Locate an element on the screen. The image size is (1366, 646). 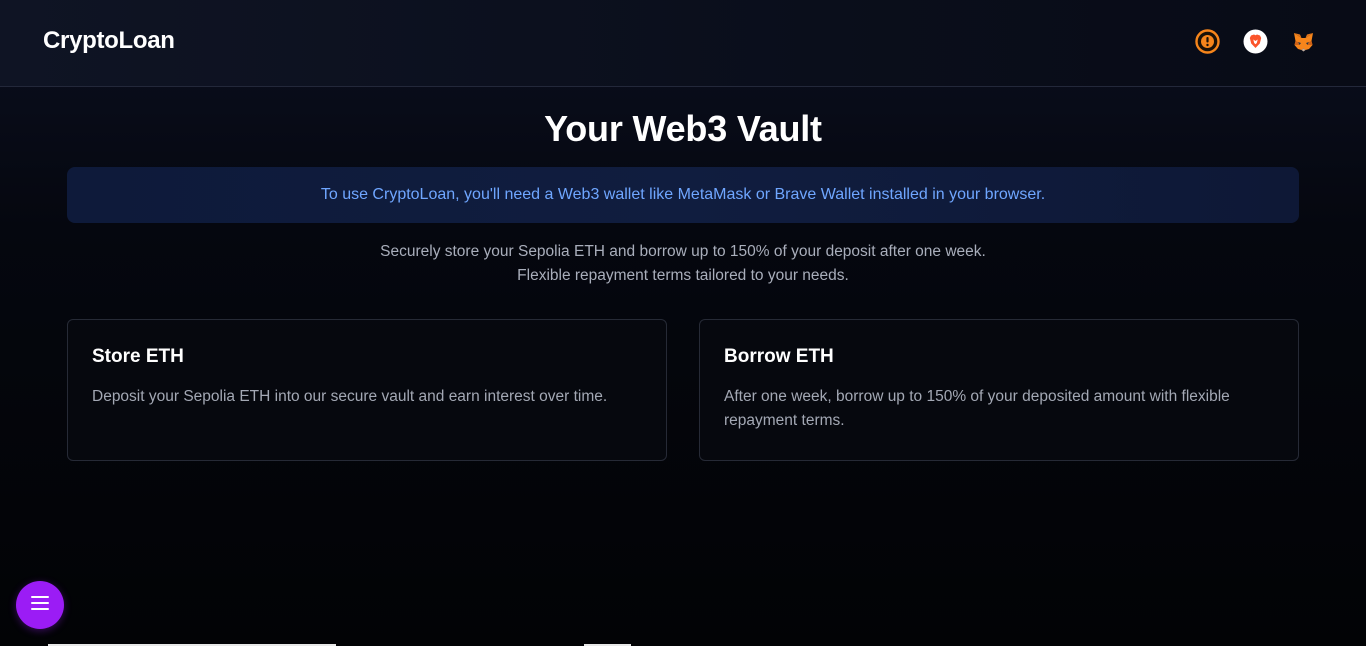
menu-button is located at coordinates (40, 605).